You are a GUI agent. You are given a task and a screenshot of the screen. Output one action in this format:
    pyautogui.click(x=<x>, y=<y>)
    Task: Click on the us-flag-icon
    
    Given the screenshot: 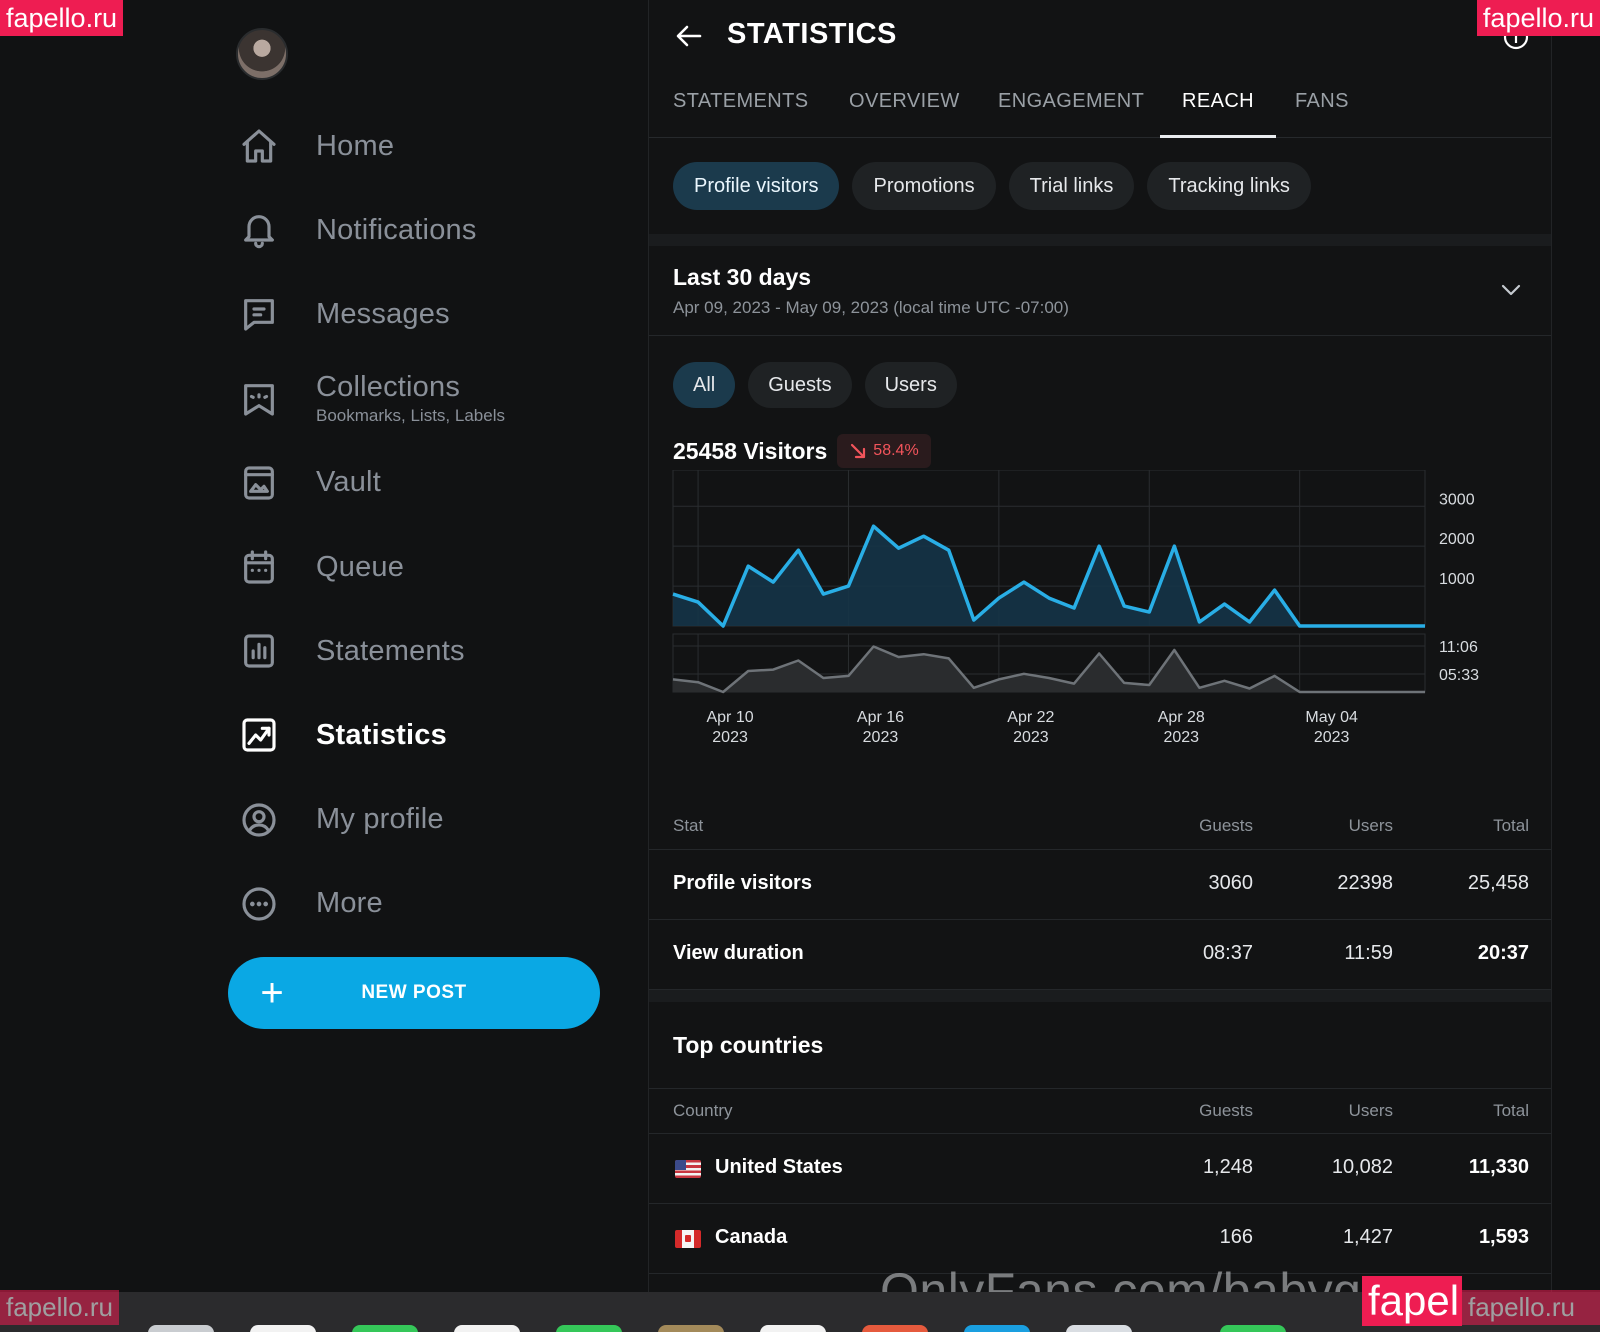 What is the action you would take?
    pyautogui.click(x=688, y=1169)
    